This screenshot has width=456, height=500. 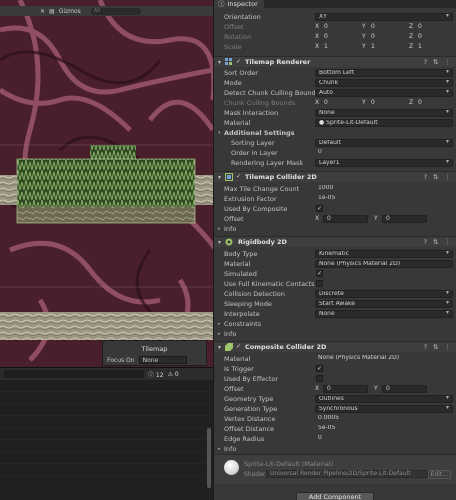 What do you see at coordinates (319, 284) in the screenshot?
I see `full-kinematic-checkbox` at bounding box center [319, 284].